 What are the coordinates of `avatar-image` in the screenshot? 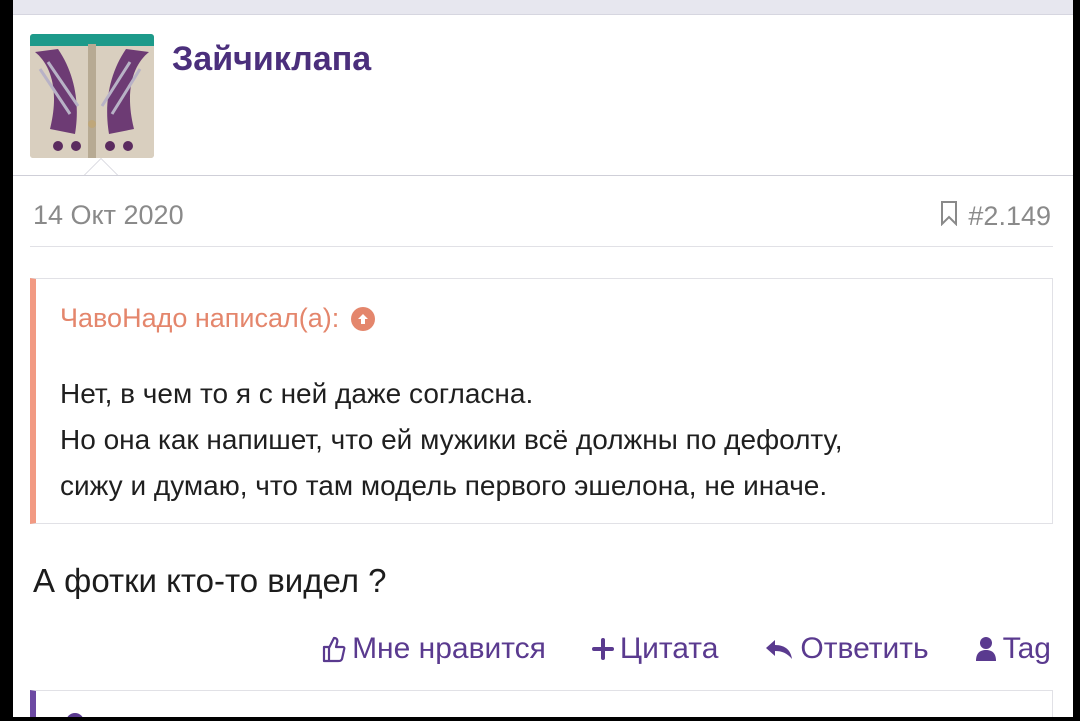 It's located at (92, 96).